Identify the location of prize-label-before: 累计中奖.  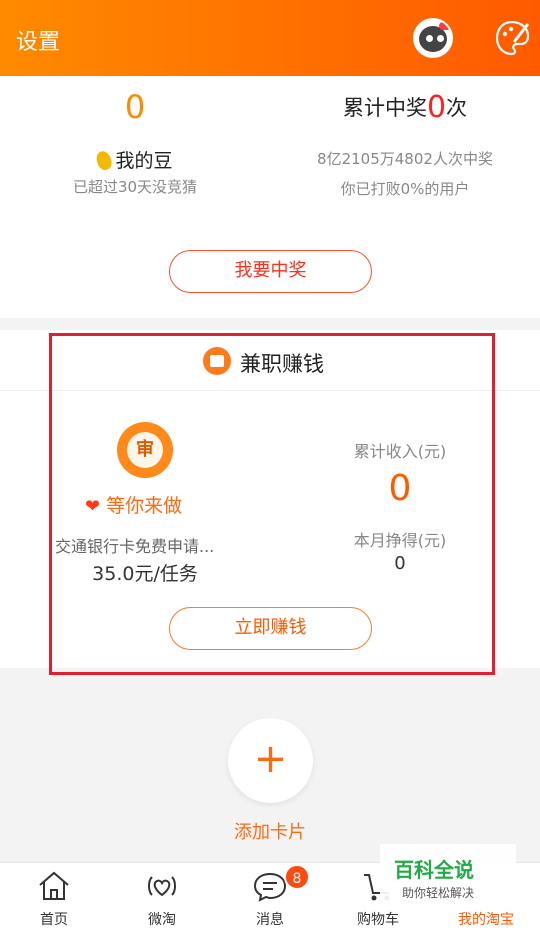
(384, 108).